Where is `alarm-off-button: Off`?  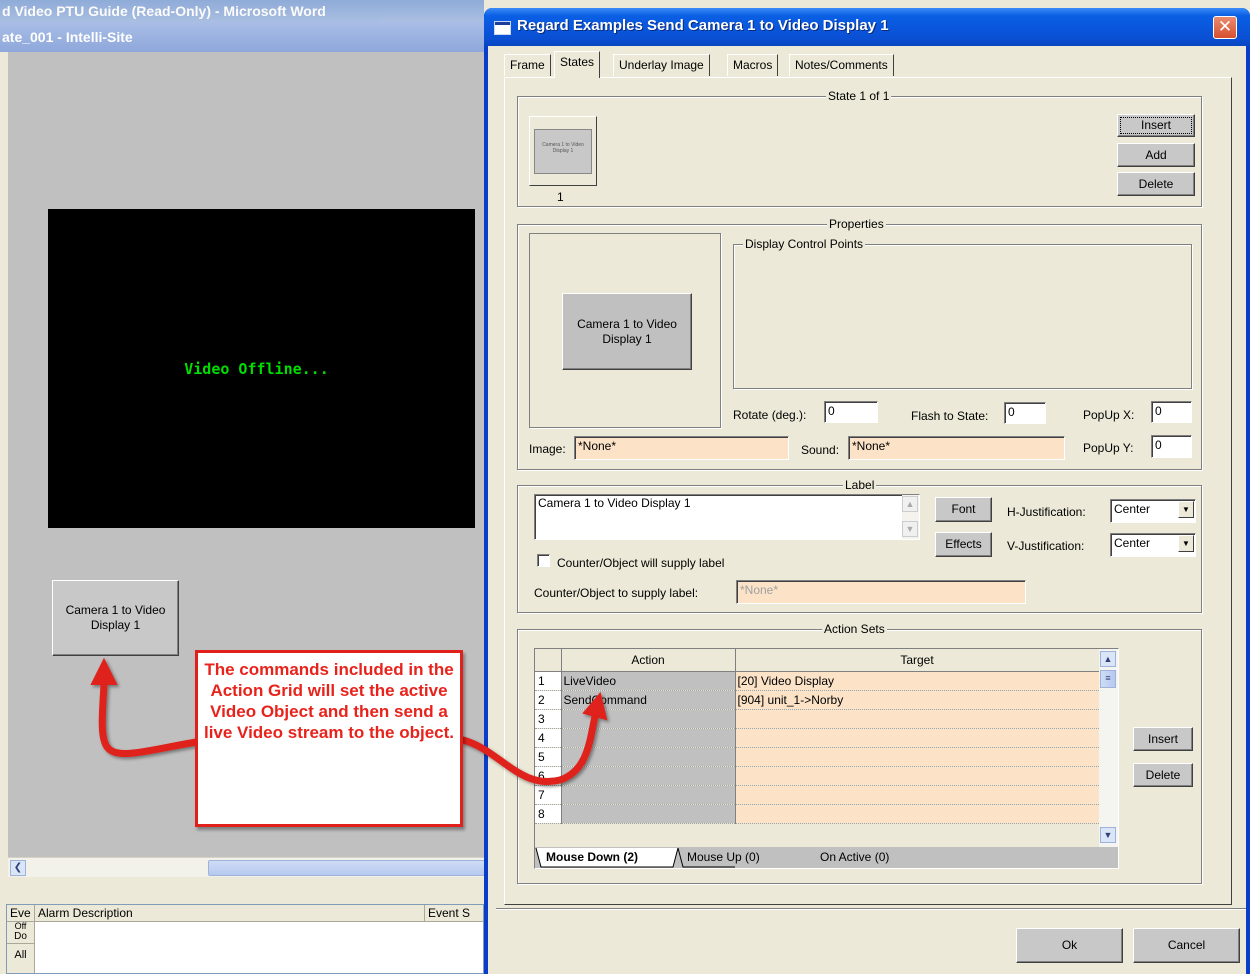
alarm-off-button: Off is located at coordinates (20, 926).